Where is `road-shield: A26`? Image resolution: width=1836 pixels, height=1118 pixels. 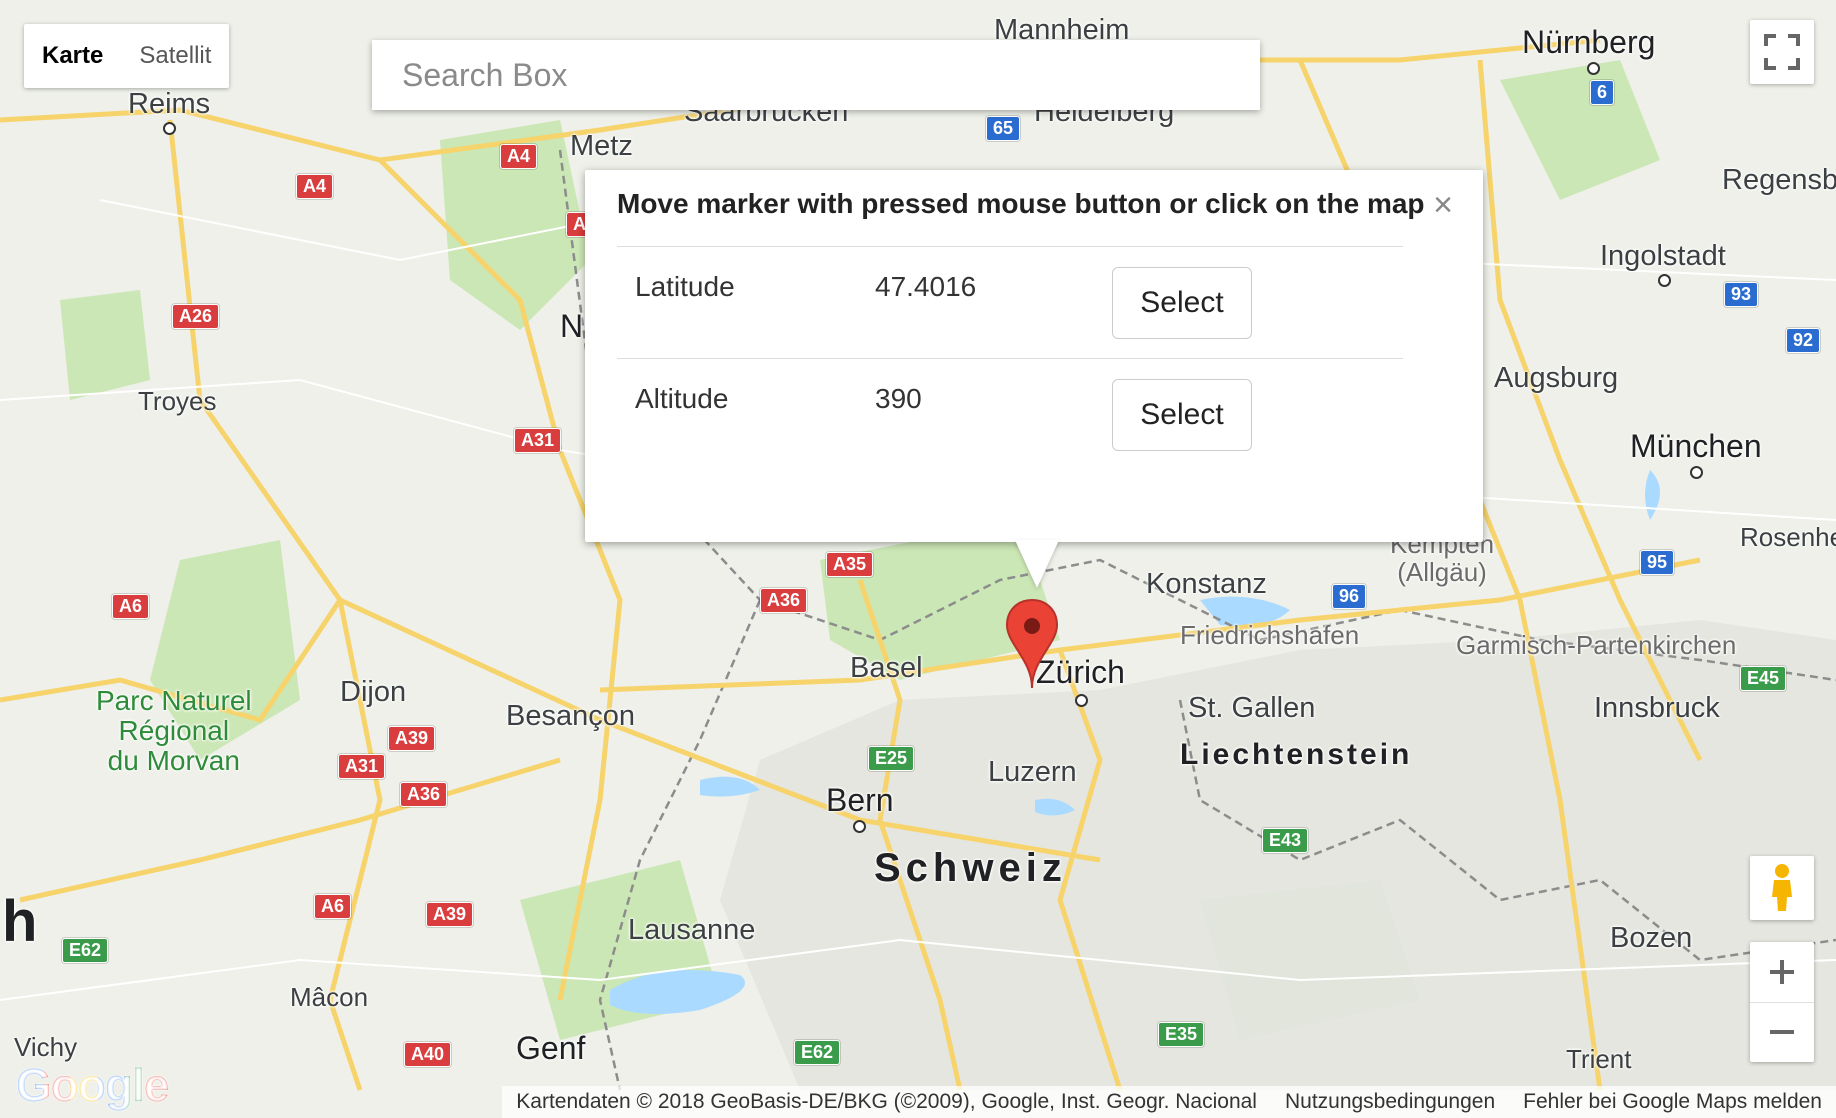 road-shield: A26 is located at coordinates (196, 316).